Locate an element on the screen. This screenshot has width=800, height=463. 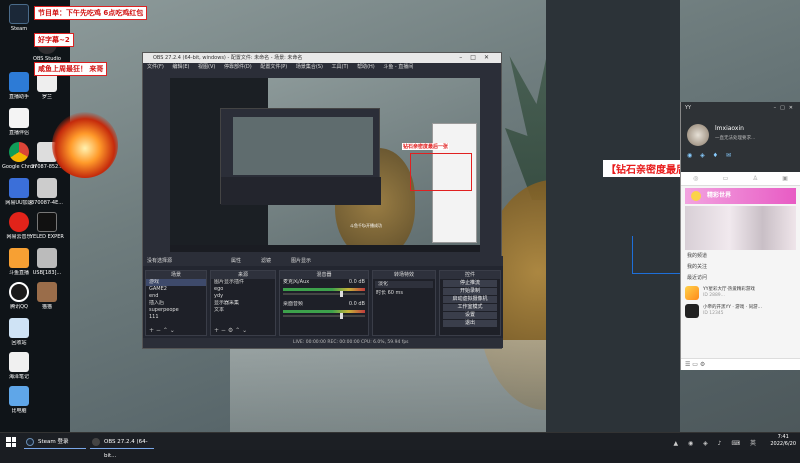
wallpaper-table is located at coordinates (390, 386).